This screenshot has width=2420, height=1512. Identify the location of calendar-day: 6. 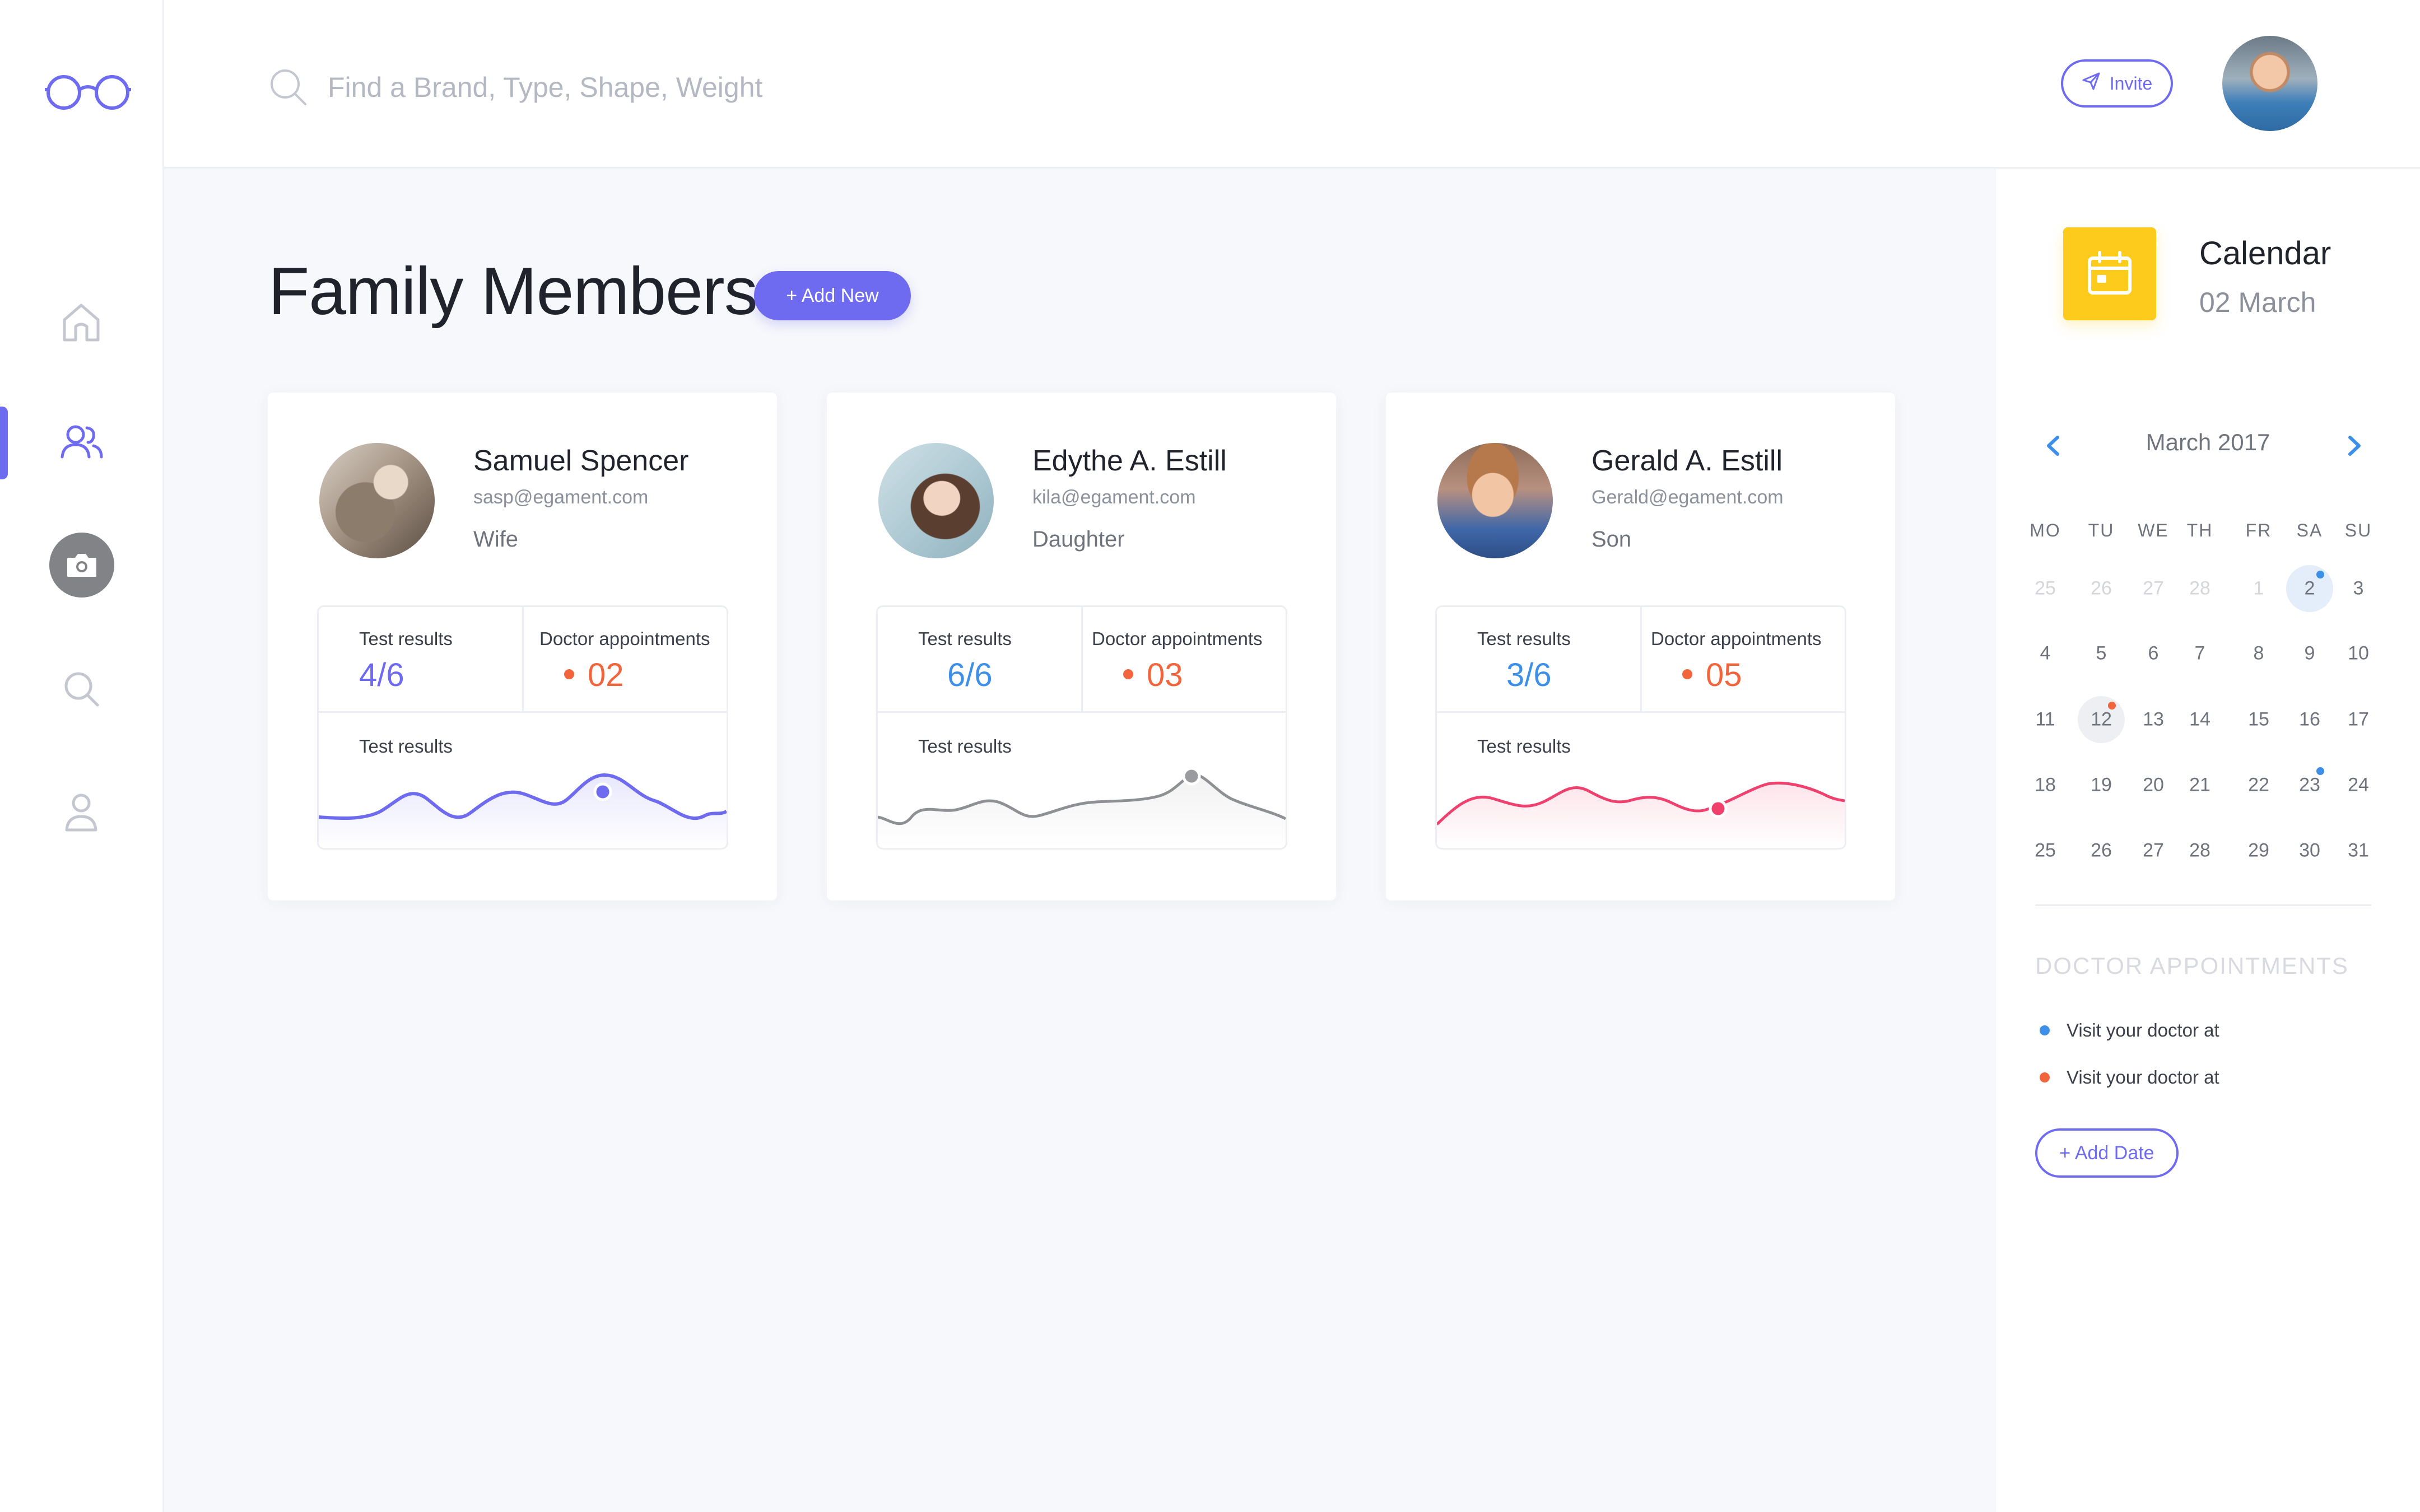
(2153, 654).